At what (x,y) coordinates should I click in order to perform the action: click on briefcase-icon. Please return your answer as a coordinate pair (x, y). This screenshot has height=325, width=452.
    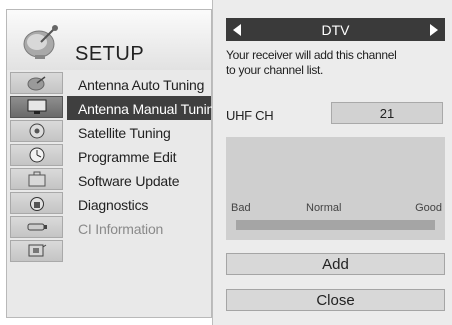
    Looking at the image, I should click on (36, 179).